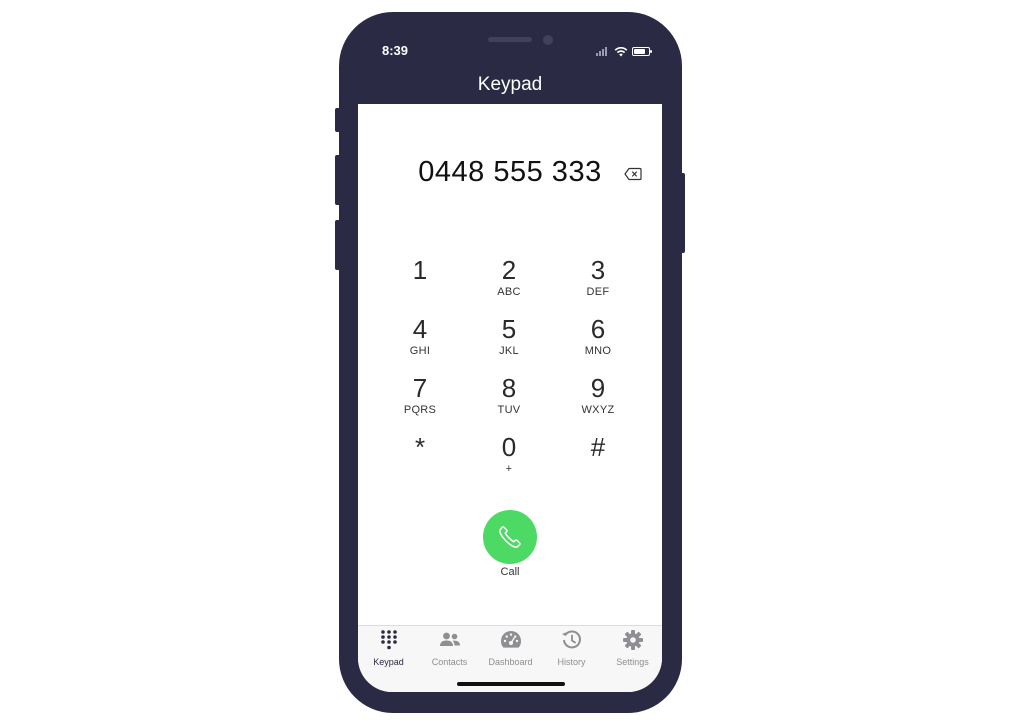 The image size is (1021, 725). I want to click on backspace-icon, so click(633, 174).